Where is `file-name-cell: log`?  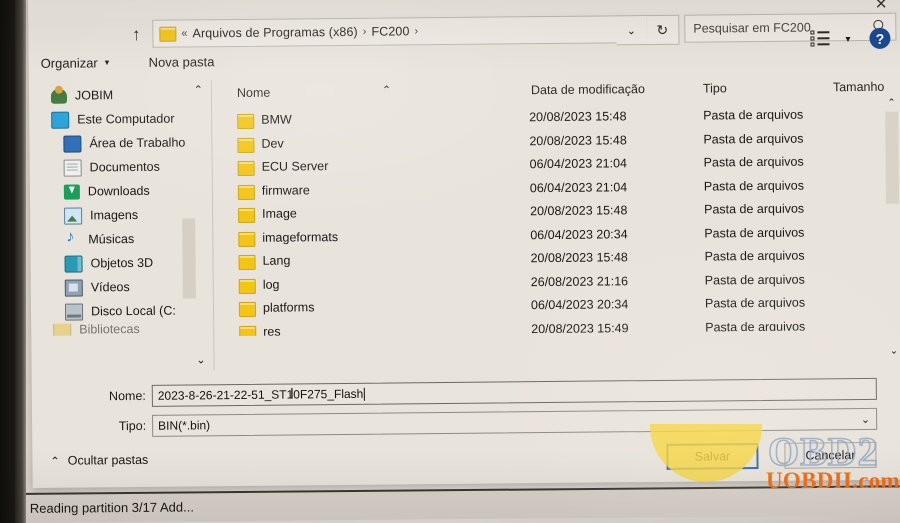
file-name-cell: log is located at coordinates (271, 284).